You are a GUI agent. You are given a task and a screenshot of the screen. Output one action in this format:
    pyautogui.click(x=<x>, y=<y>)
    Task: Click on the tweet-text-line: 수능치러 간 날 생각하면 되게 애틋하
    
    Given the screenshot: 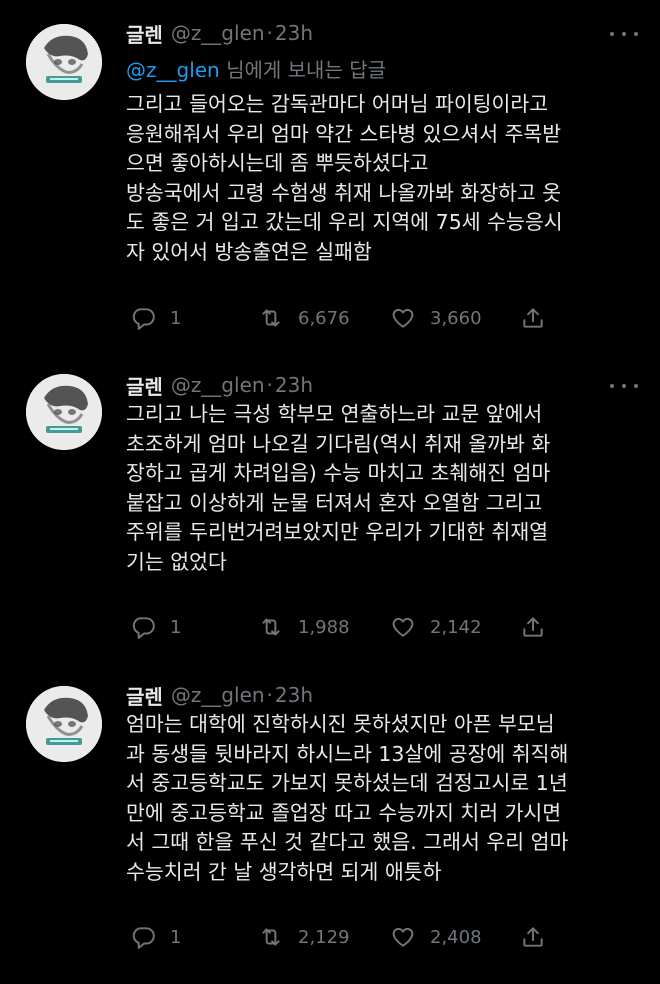 What is the action you would take?
    pyautogui.click(x=284, y=871)
    